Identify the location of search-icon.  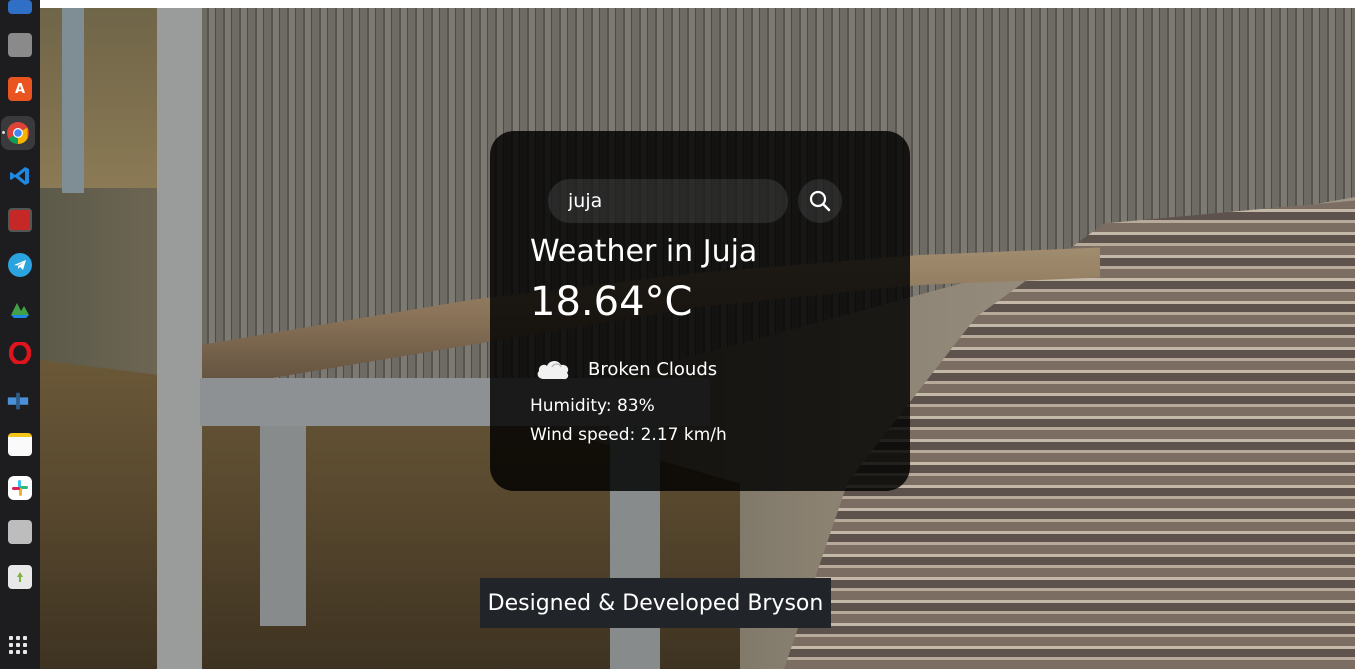
(820, 201).